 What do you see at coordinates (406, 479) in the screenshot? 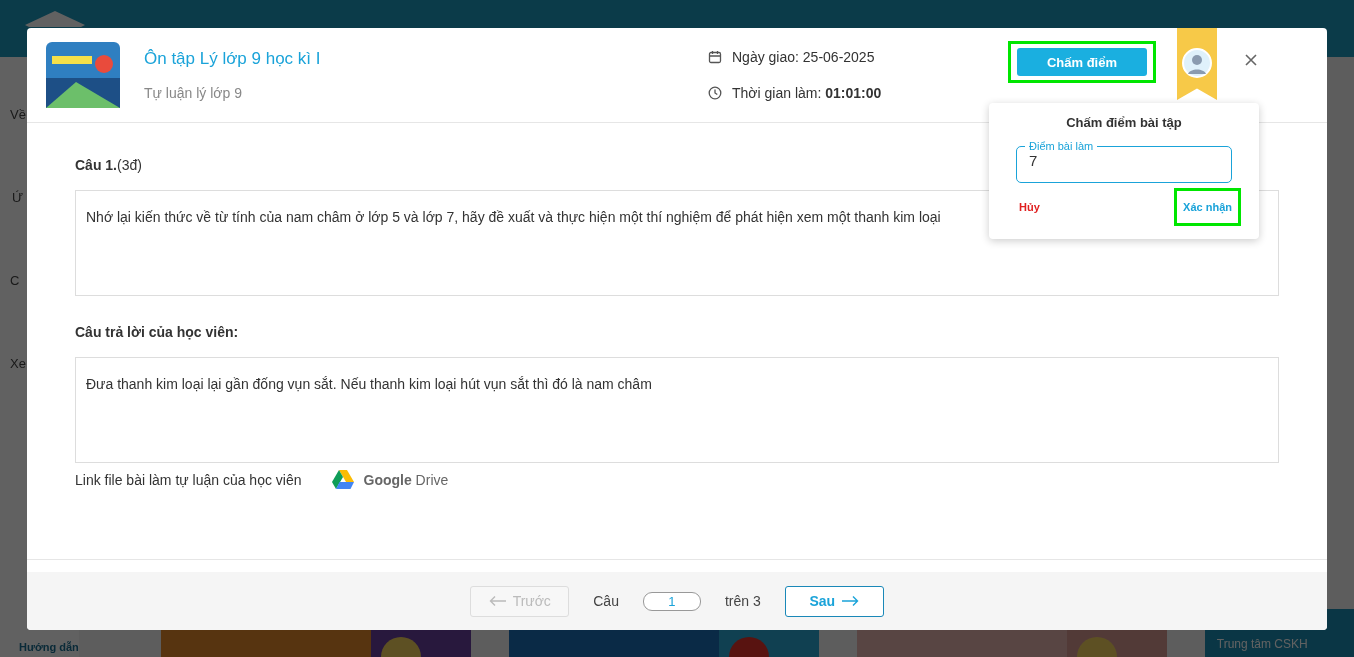
I see `google-drive-link: Google Drive` at bounding box center [406, 479].